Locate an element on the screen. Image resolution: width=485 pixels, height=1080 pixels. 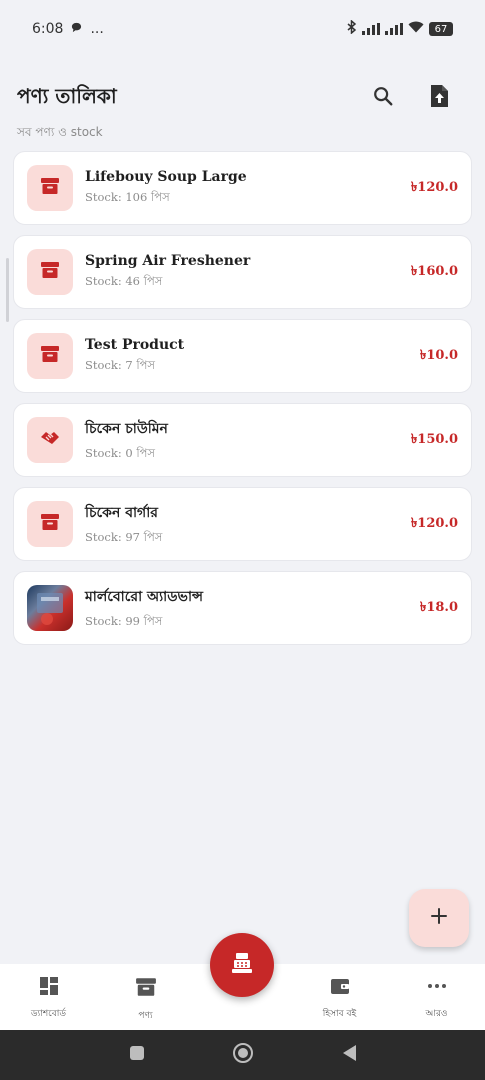
product-info: Spring Air Freshener Stock: 46 পিস is located at coordinates (248, 272).